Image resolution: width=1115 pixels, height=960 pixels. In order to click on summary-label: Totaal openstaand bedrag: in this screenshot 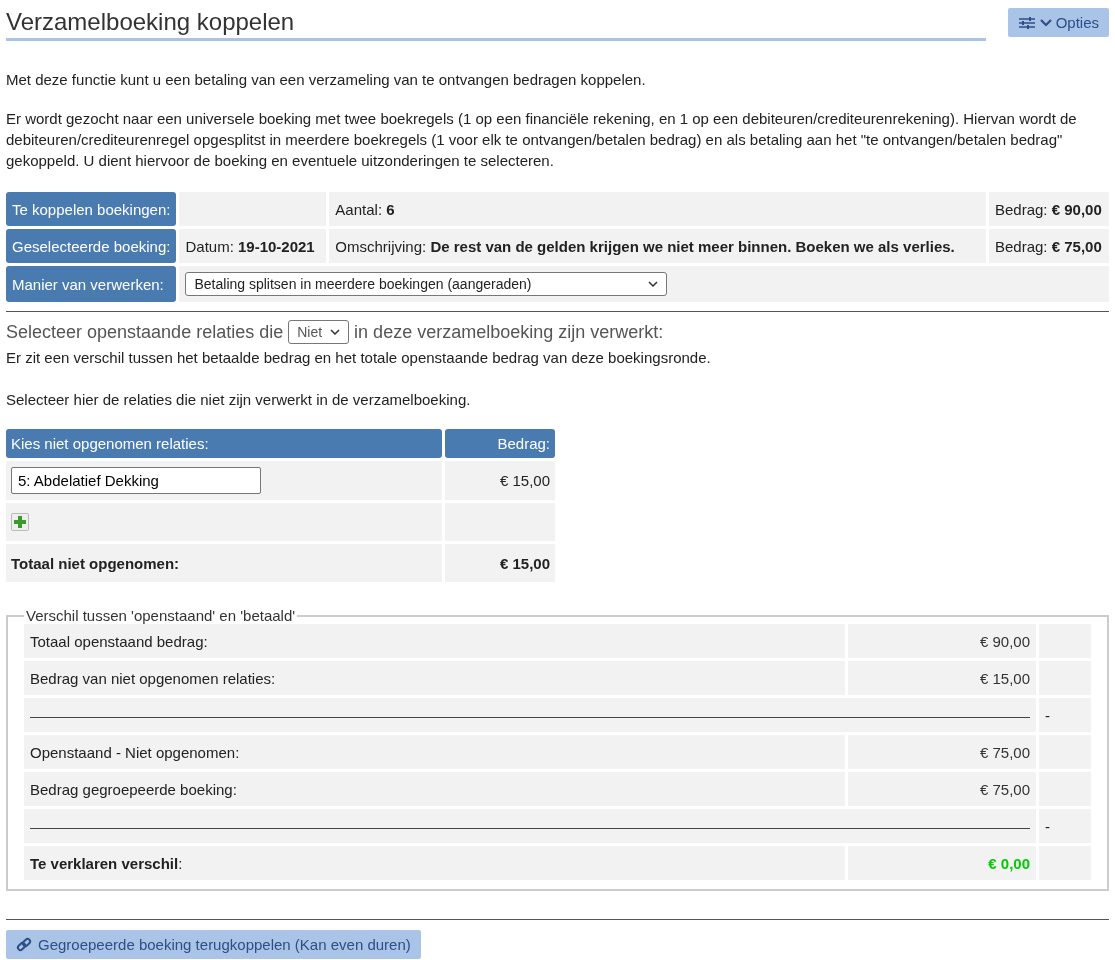, I will do `click(434, 641)`.